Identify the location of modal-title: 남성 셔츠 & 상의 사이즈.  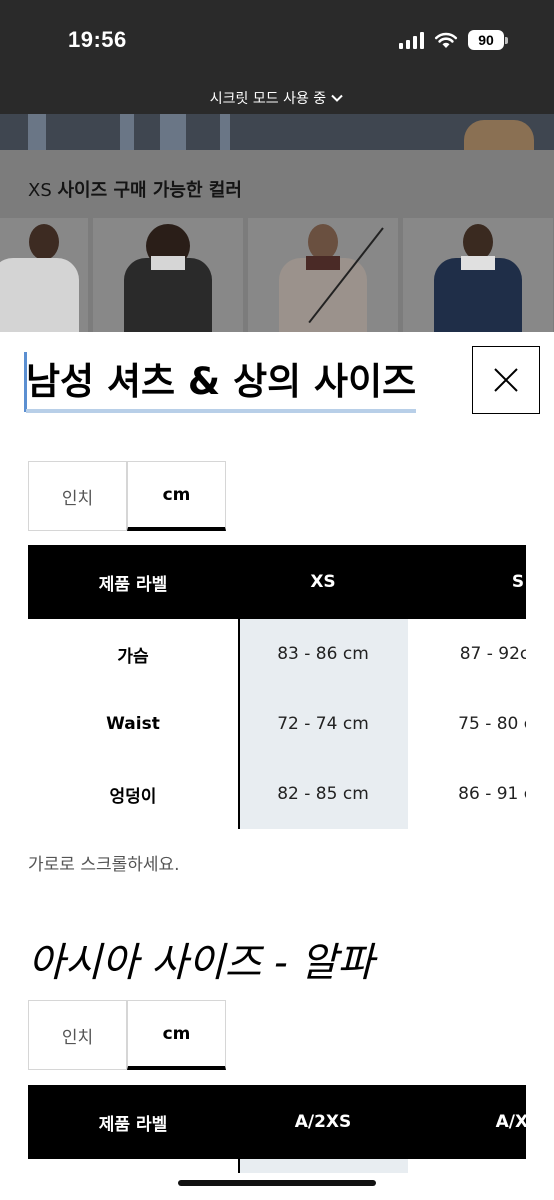
(221, 385).